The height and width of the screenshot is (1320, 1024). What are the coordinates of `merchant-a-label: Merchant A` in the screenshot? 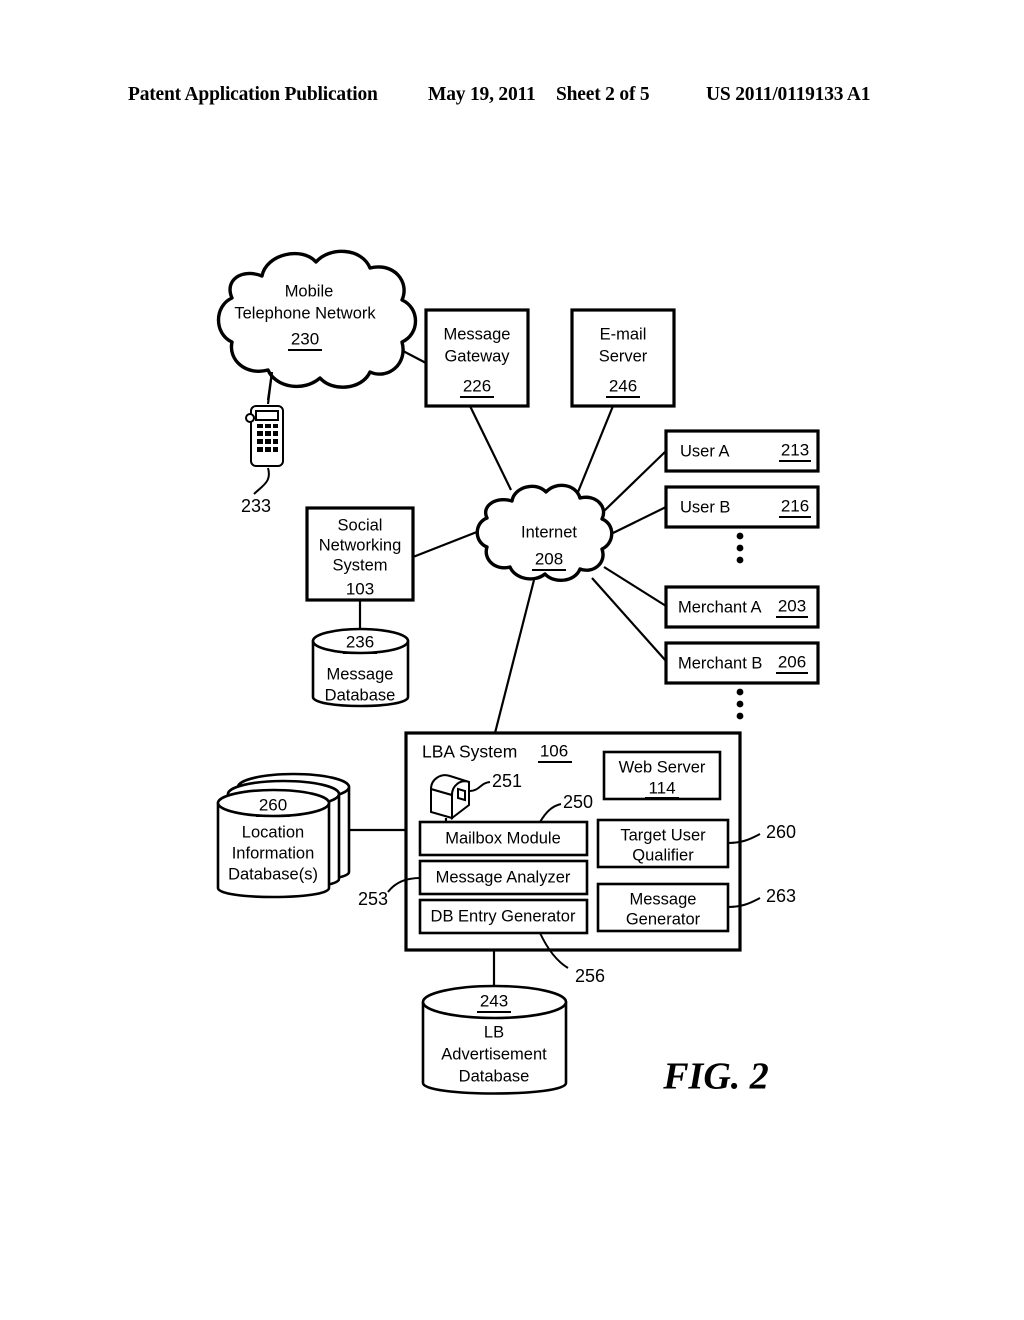 It's located at (719, 607).